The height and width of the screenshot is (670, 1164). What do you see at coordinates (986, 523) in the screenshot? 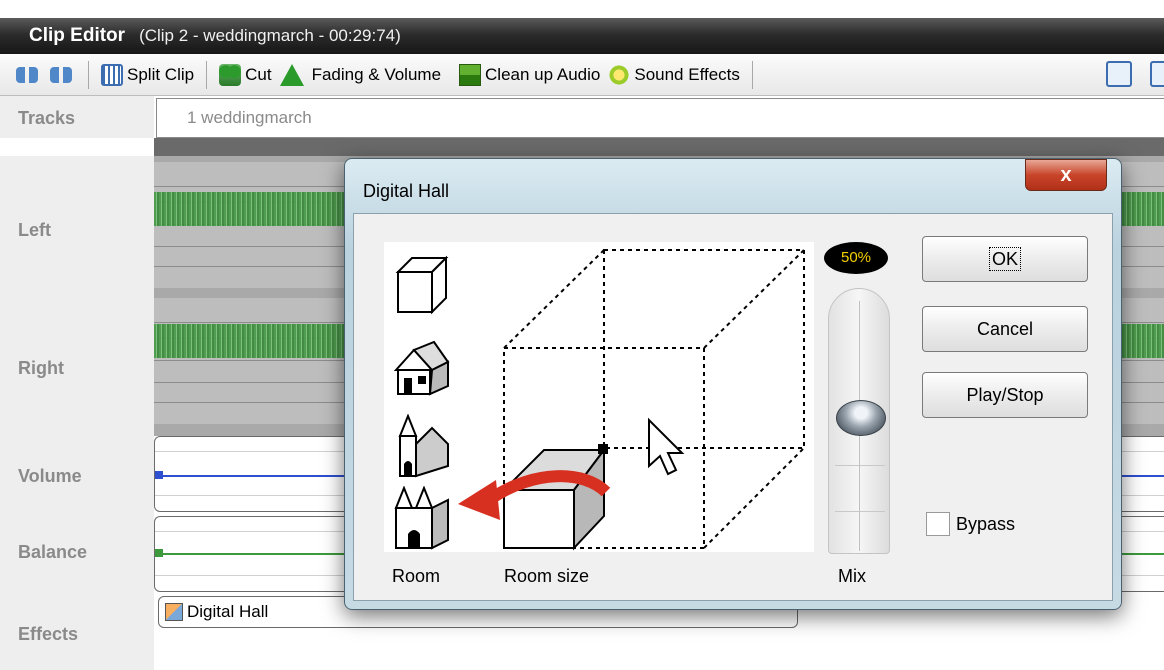
I see `bypass-label: Bypass` at bounding box center [986, 523].